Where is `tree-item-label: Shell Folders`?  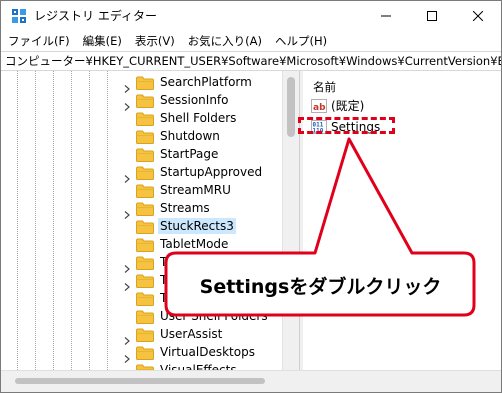
tree-item-label: Shell Folders is located at coordinates (198, 118).